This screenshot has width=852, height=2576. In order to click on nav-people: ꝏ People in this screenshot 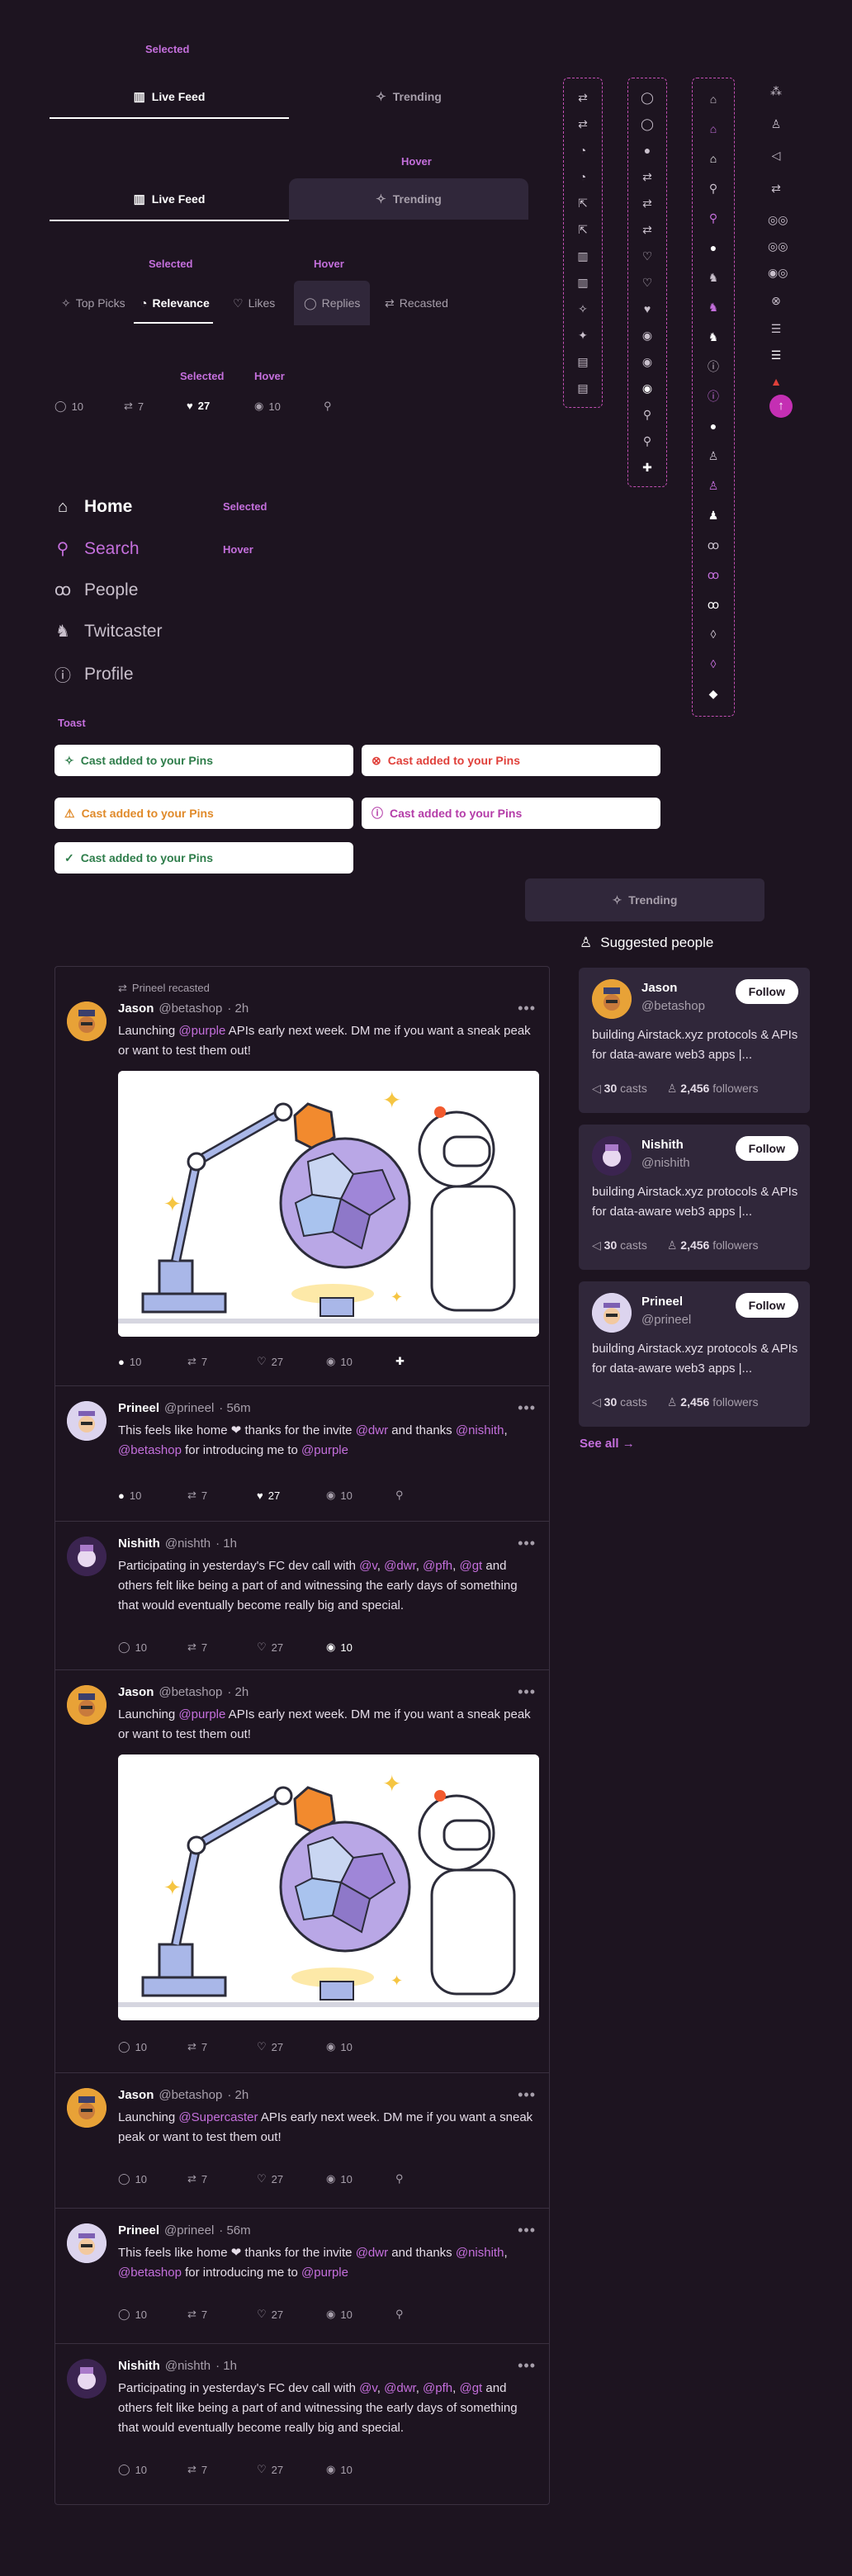, I will do `click(96, 590)`.